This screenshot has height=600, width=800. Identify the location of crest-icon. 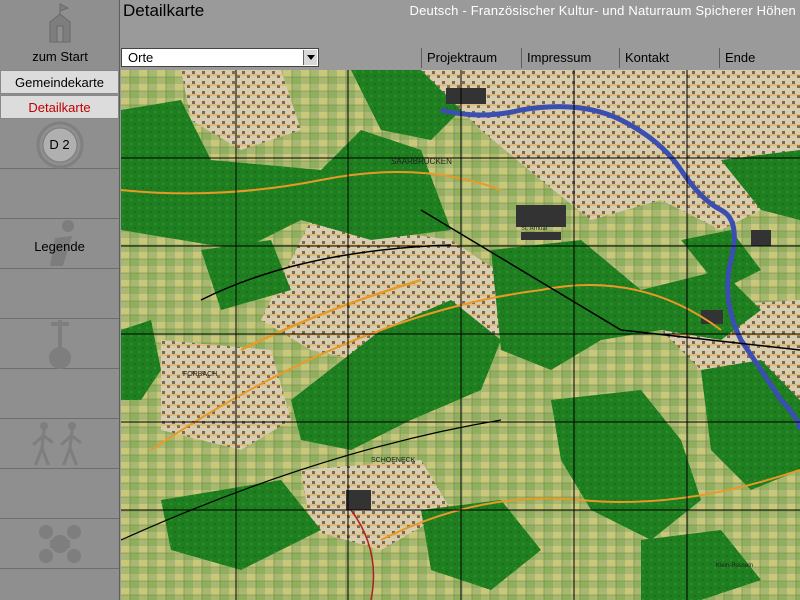
(59, 544).